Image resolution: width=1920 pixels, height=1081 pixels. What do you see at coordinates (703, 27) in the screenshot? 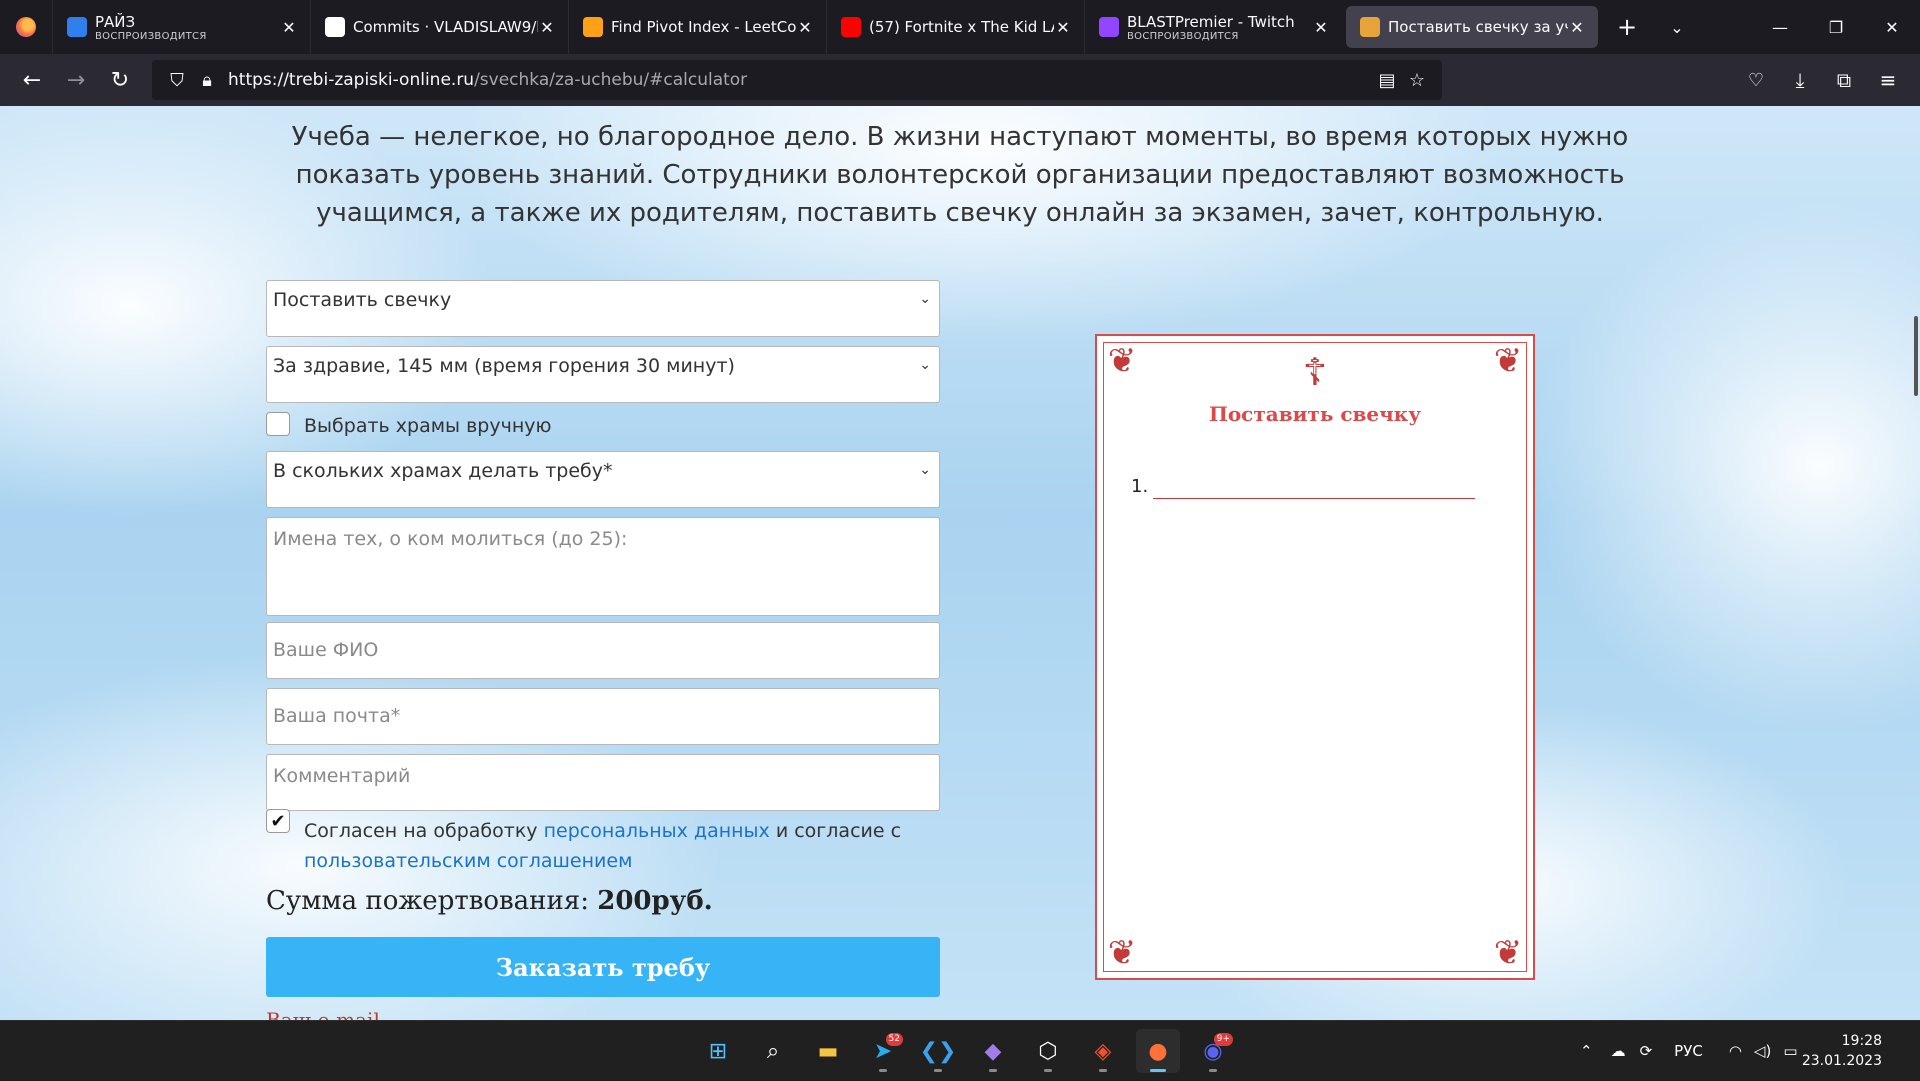
I see `tab-title: Find Pivot Index - LeetCode` at bounding box center [703, 27].